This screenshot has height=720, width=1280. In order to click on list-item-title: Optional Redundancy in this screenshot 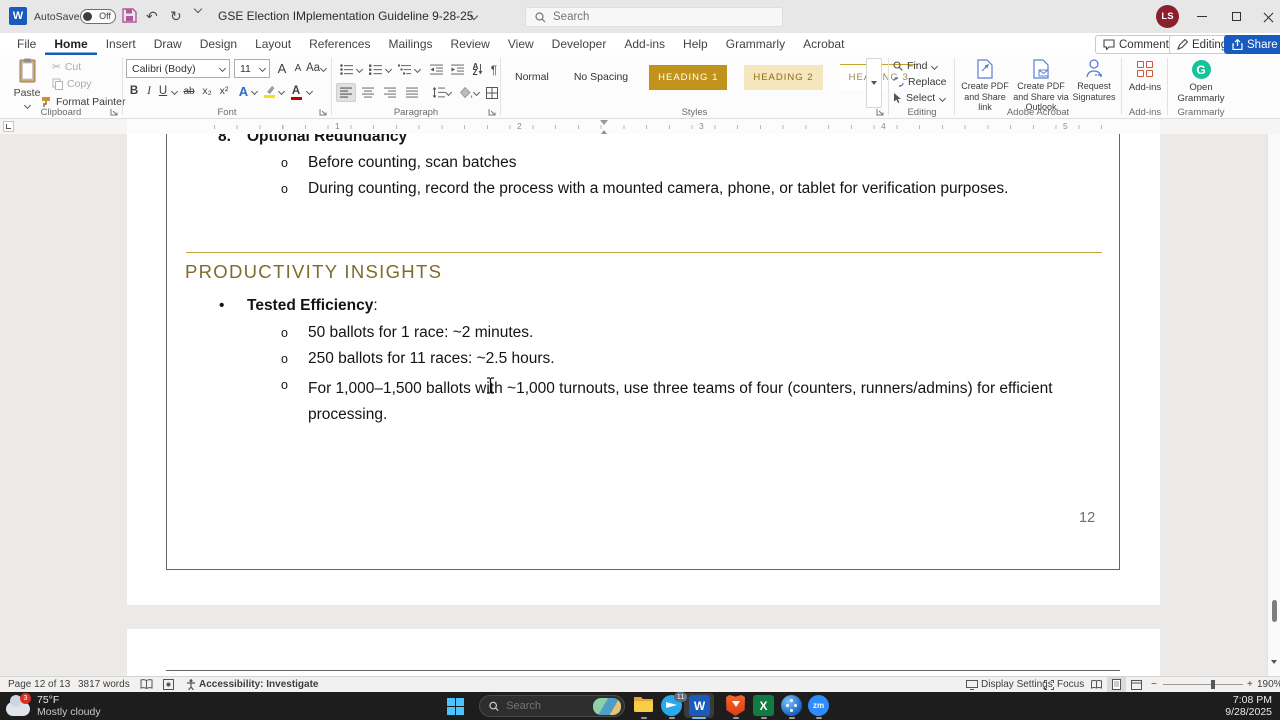, I will do `click(327, 140)`.